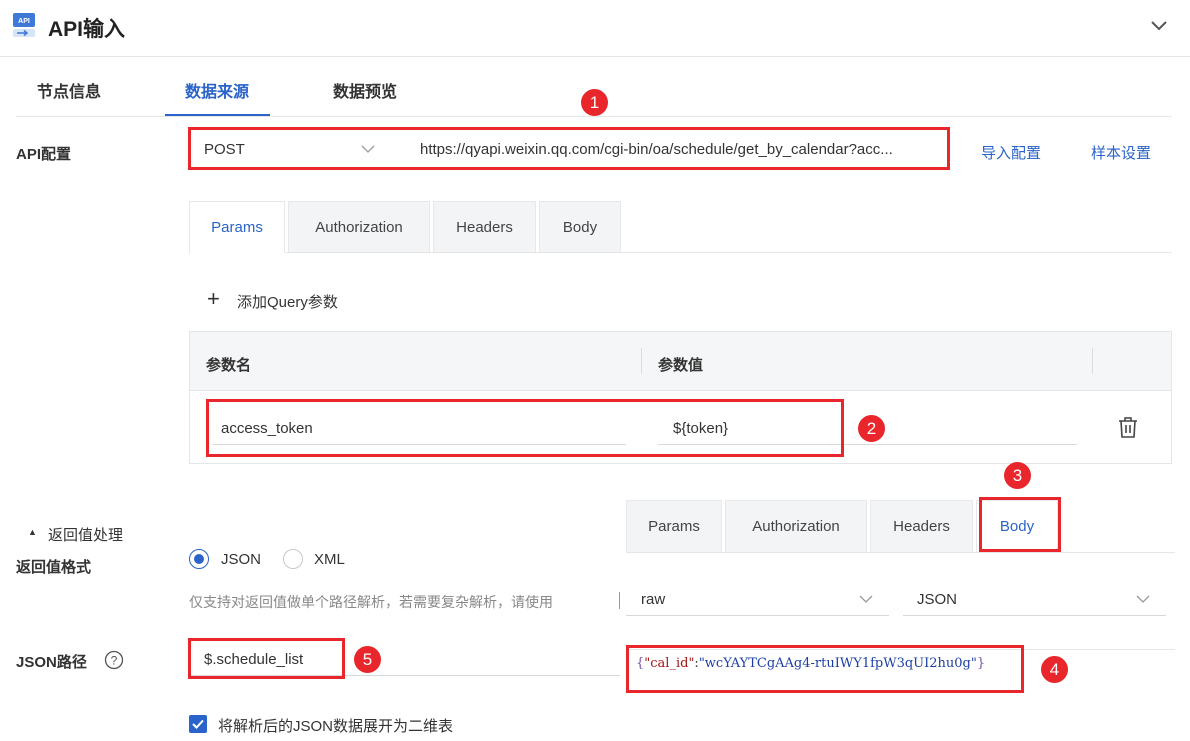 The width and height of the screenshot is (1190, 741). Describe the element at coordinates (757, 599) in the screenshot. I see `raw-select` at that location.